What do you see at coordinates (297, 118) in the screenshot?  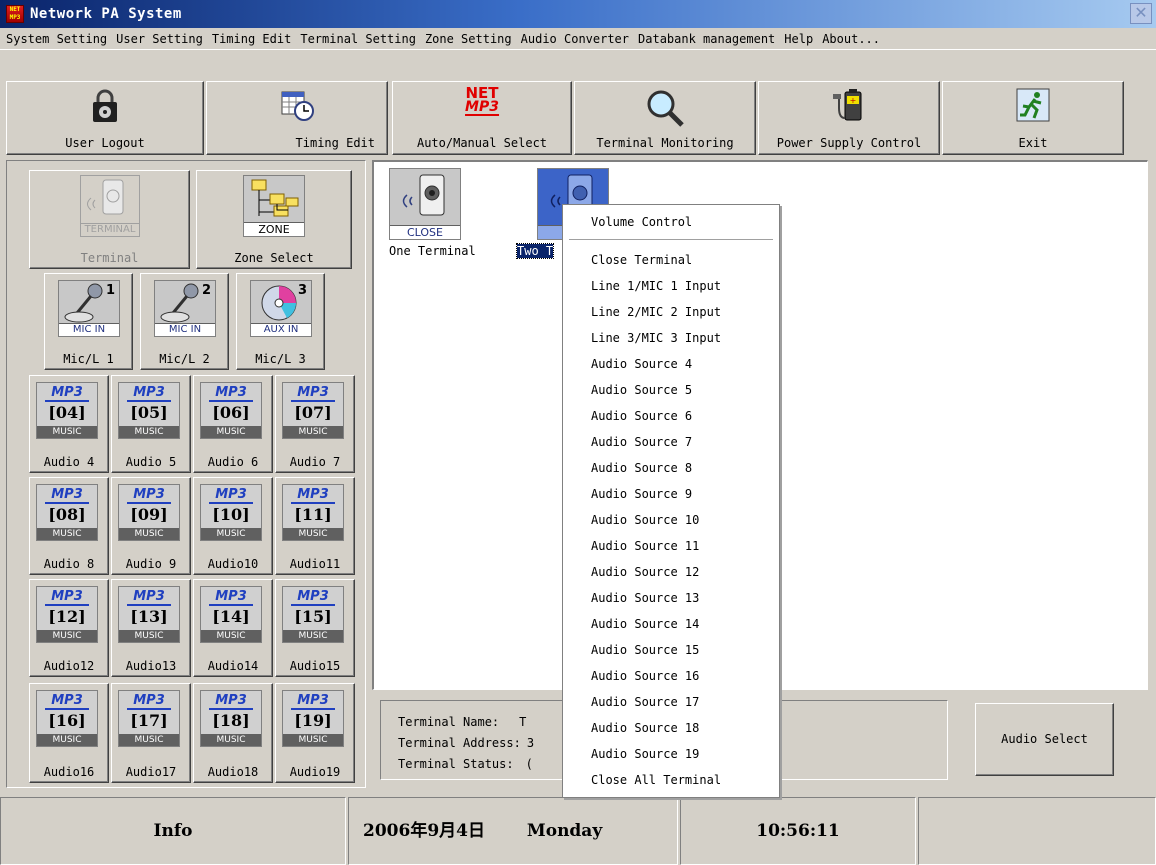 I see `timing-edit-button: Timing Edit` at bounding box center [297, 118].